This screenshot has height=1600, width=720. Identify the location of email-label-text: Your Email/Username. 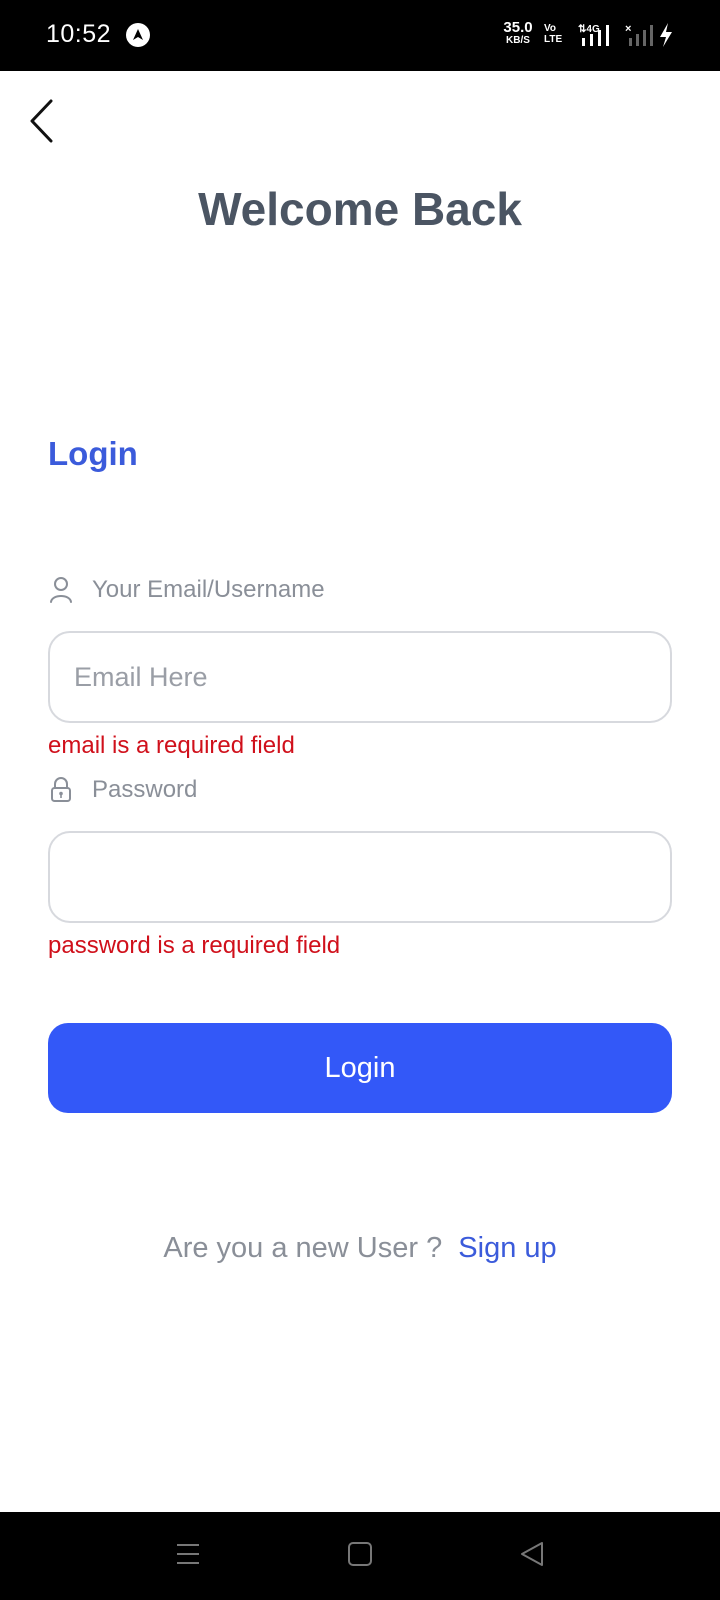
(208, 589).